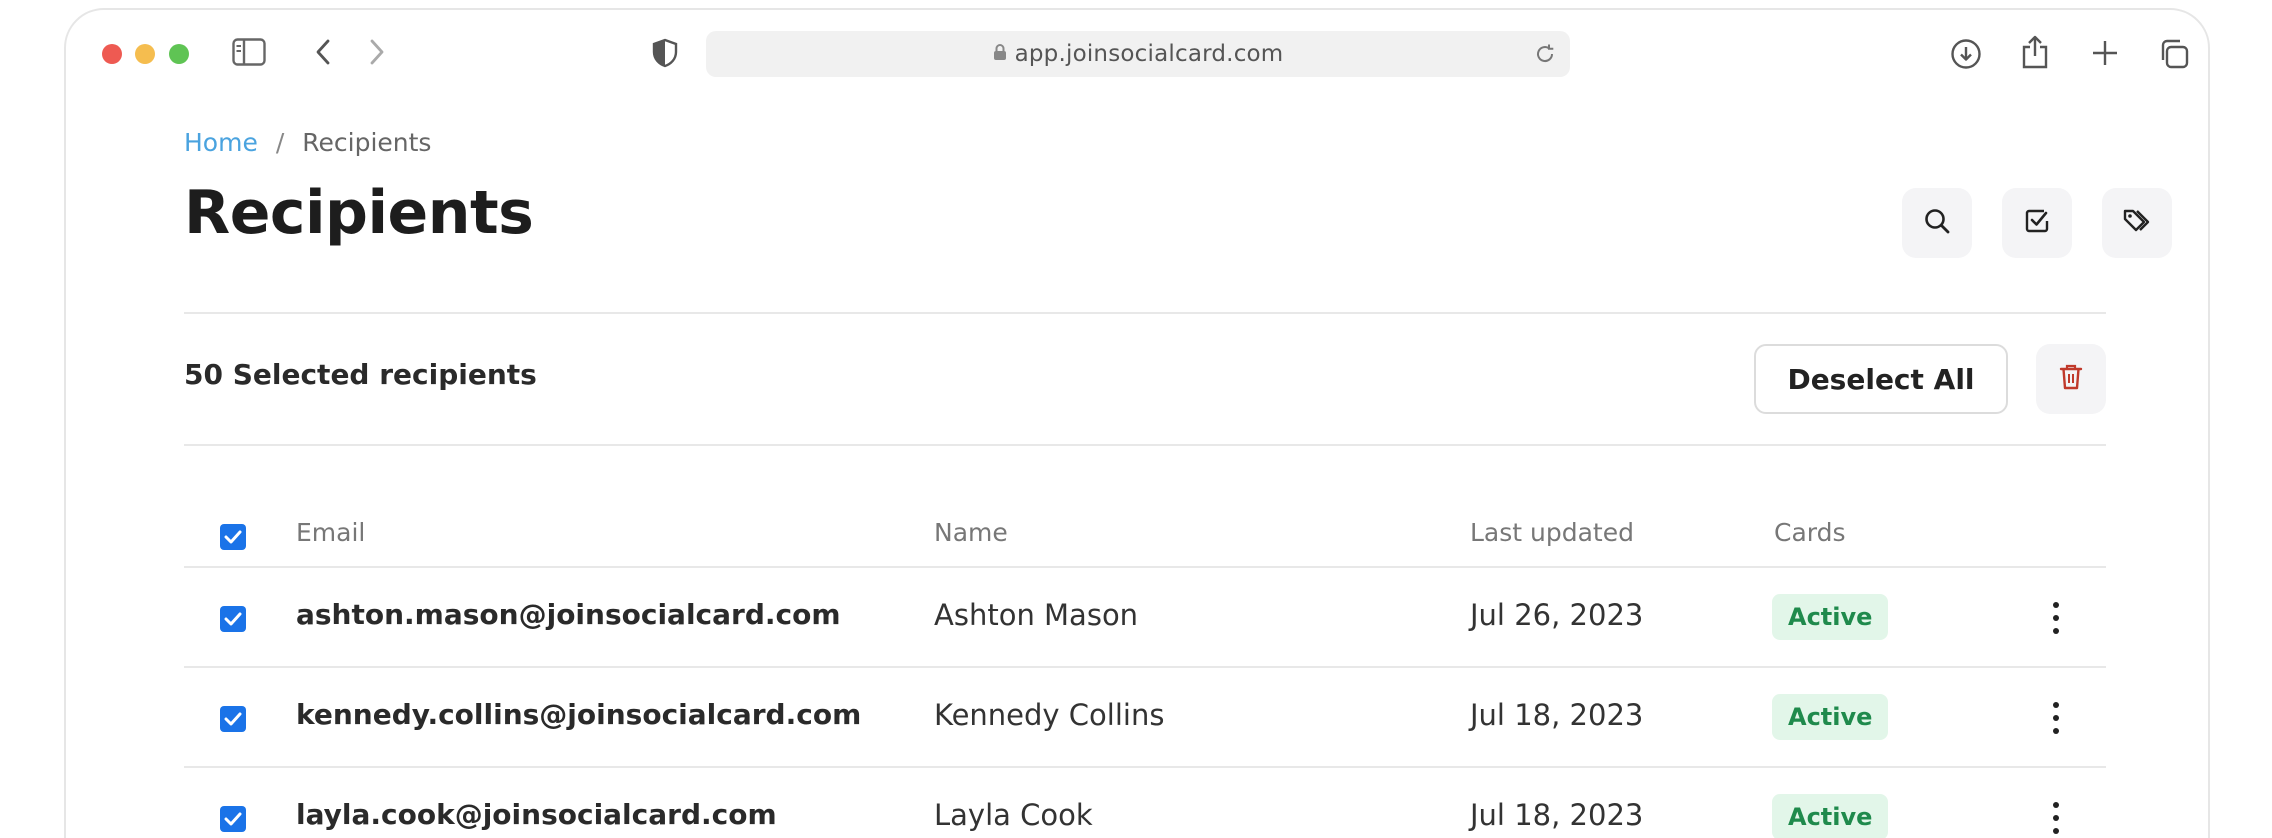 The height and width of the screenshot is (838, 2272). What do you see at coordinates (579, 714) in the screenshot?
I see `row-email: kennedy.collins@joinsocialcard.com` at bounding box center [579, 714].